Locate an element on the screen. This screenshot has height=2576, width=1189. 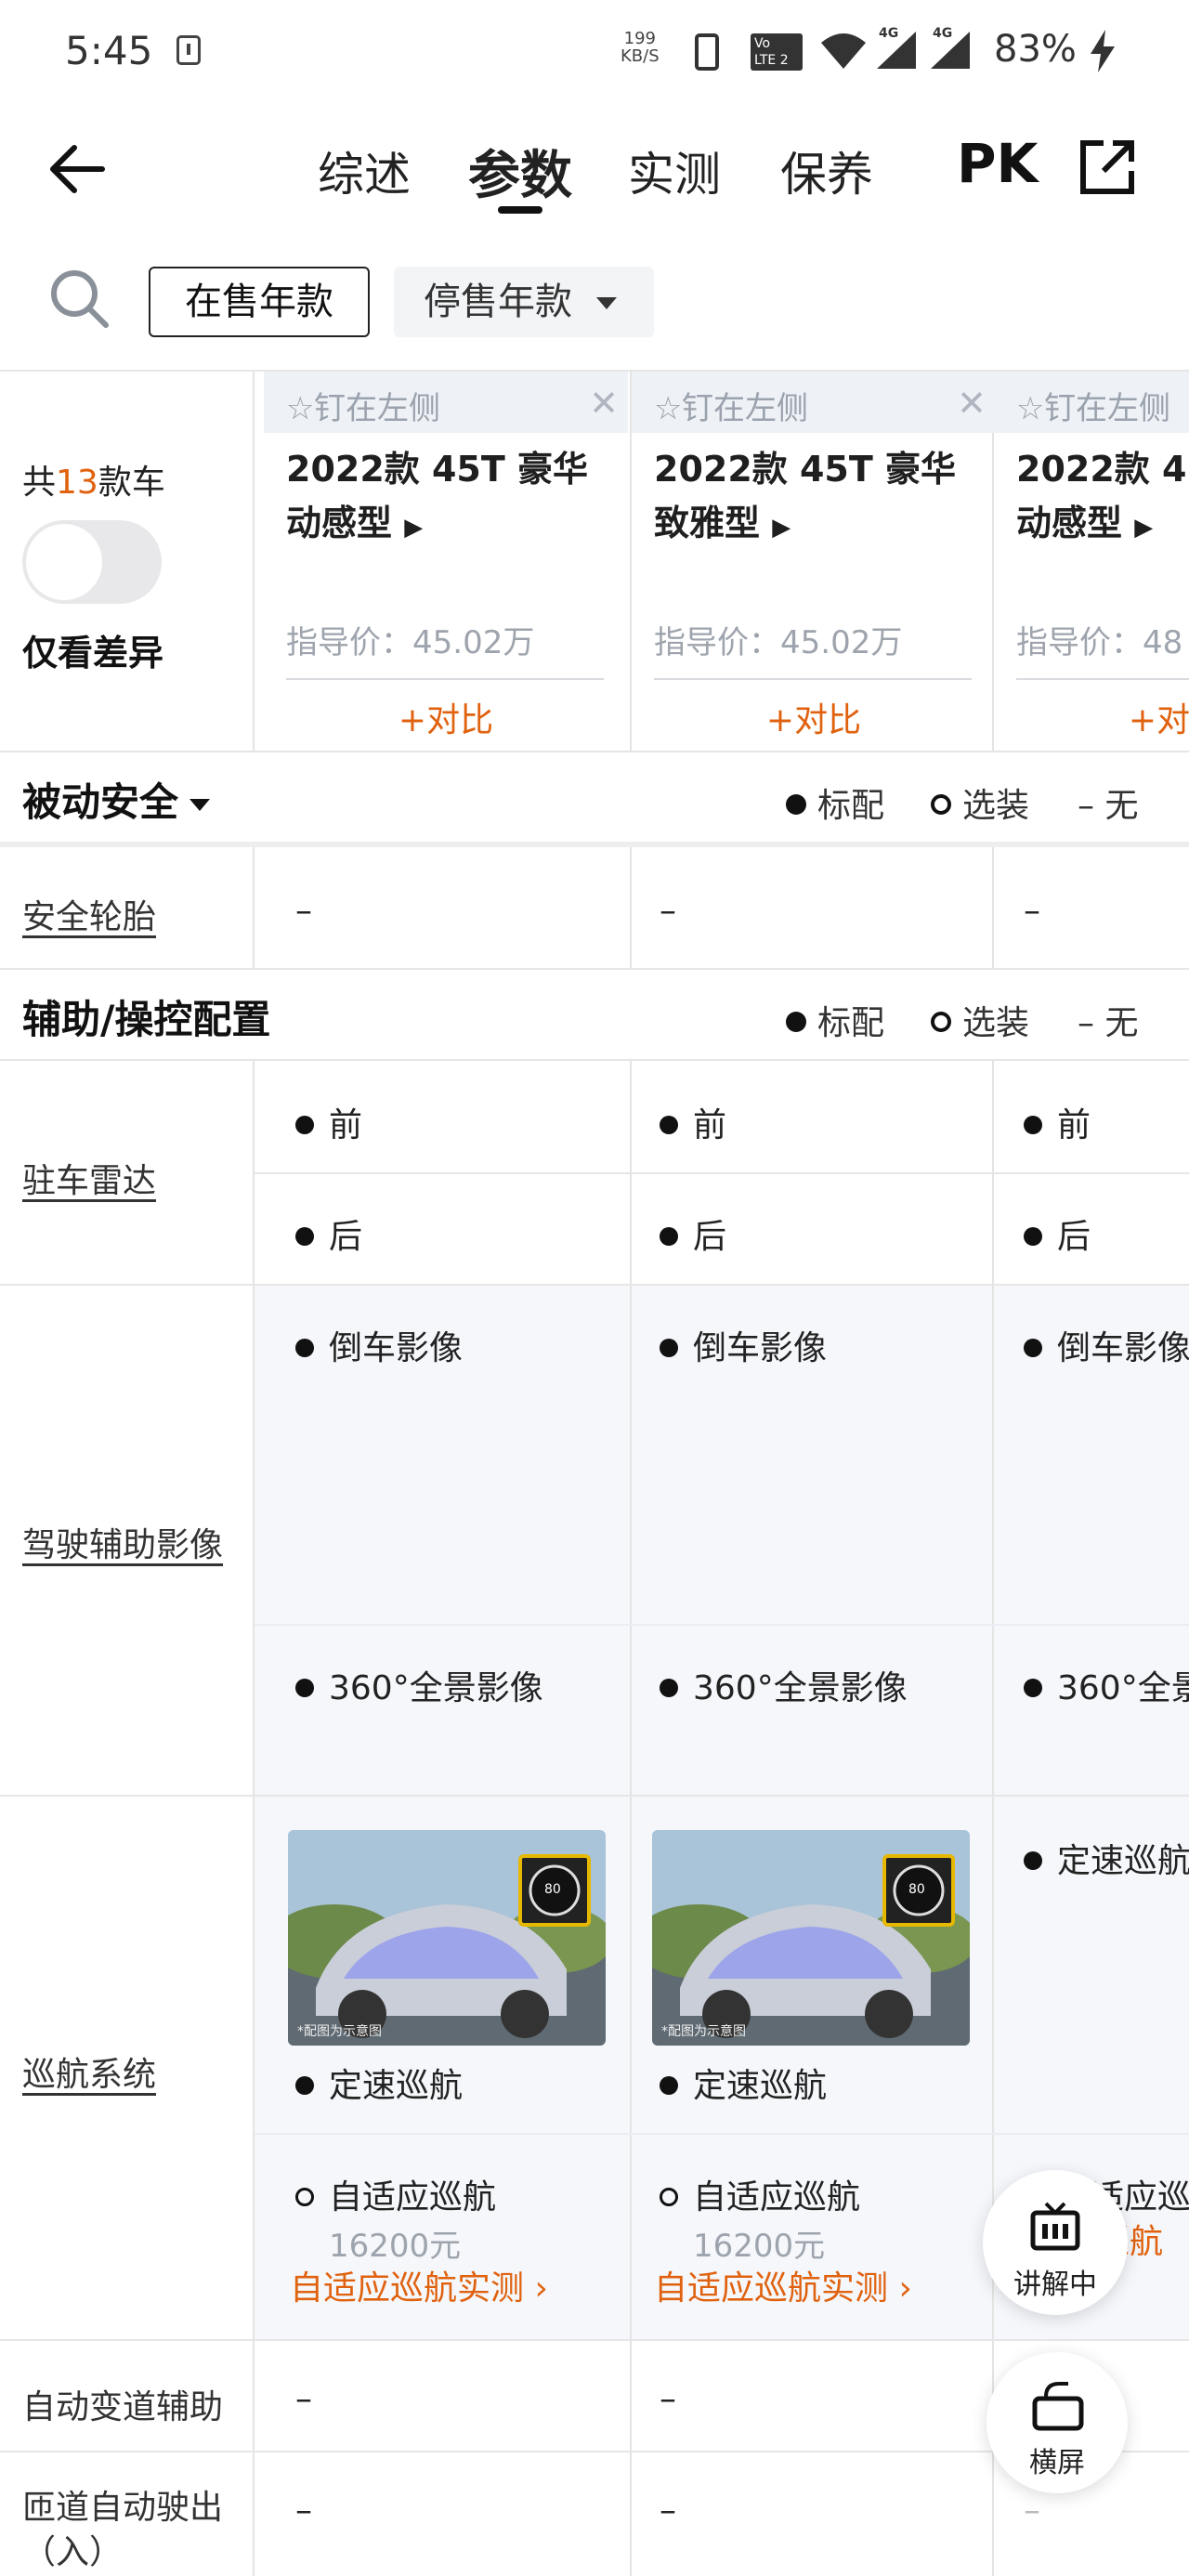
toggle-knob is located at coordinates (64, 562).